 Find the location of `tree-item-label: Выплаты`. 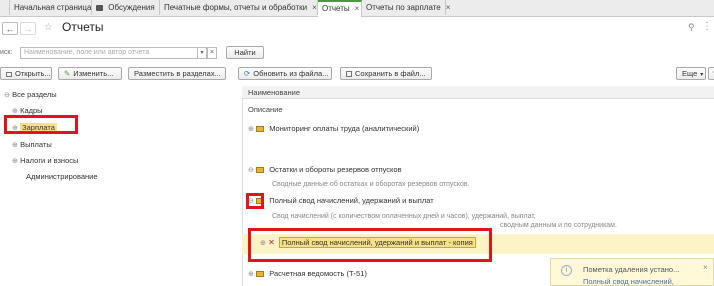

tree-item-label: Выплаты is located at coordinates (36, 144).